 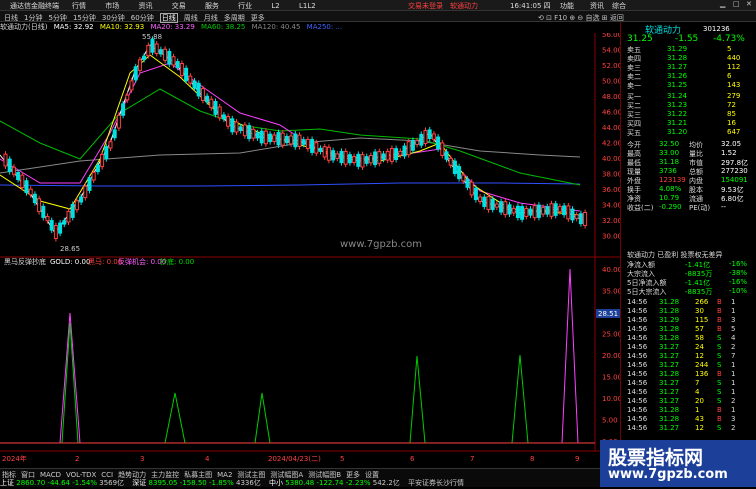 I want to click on zx-chg: -122.74, so click(x=330, y=483).